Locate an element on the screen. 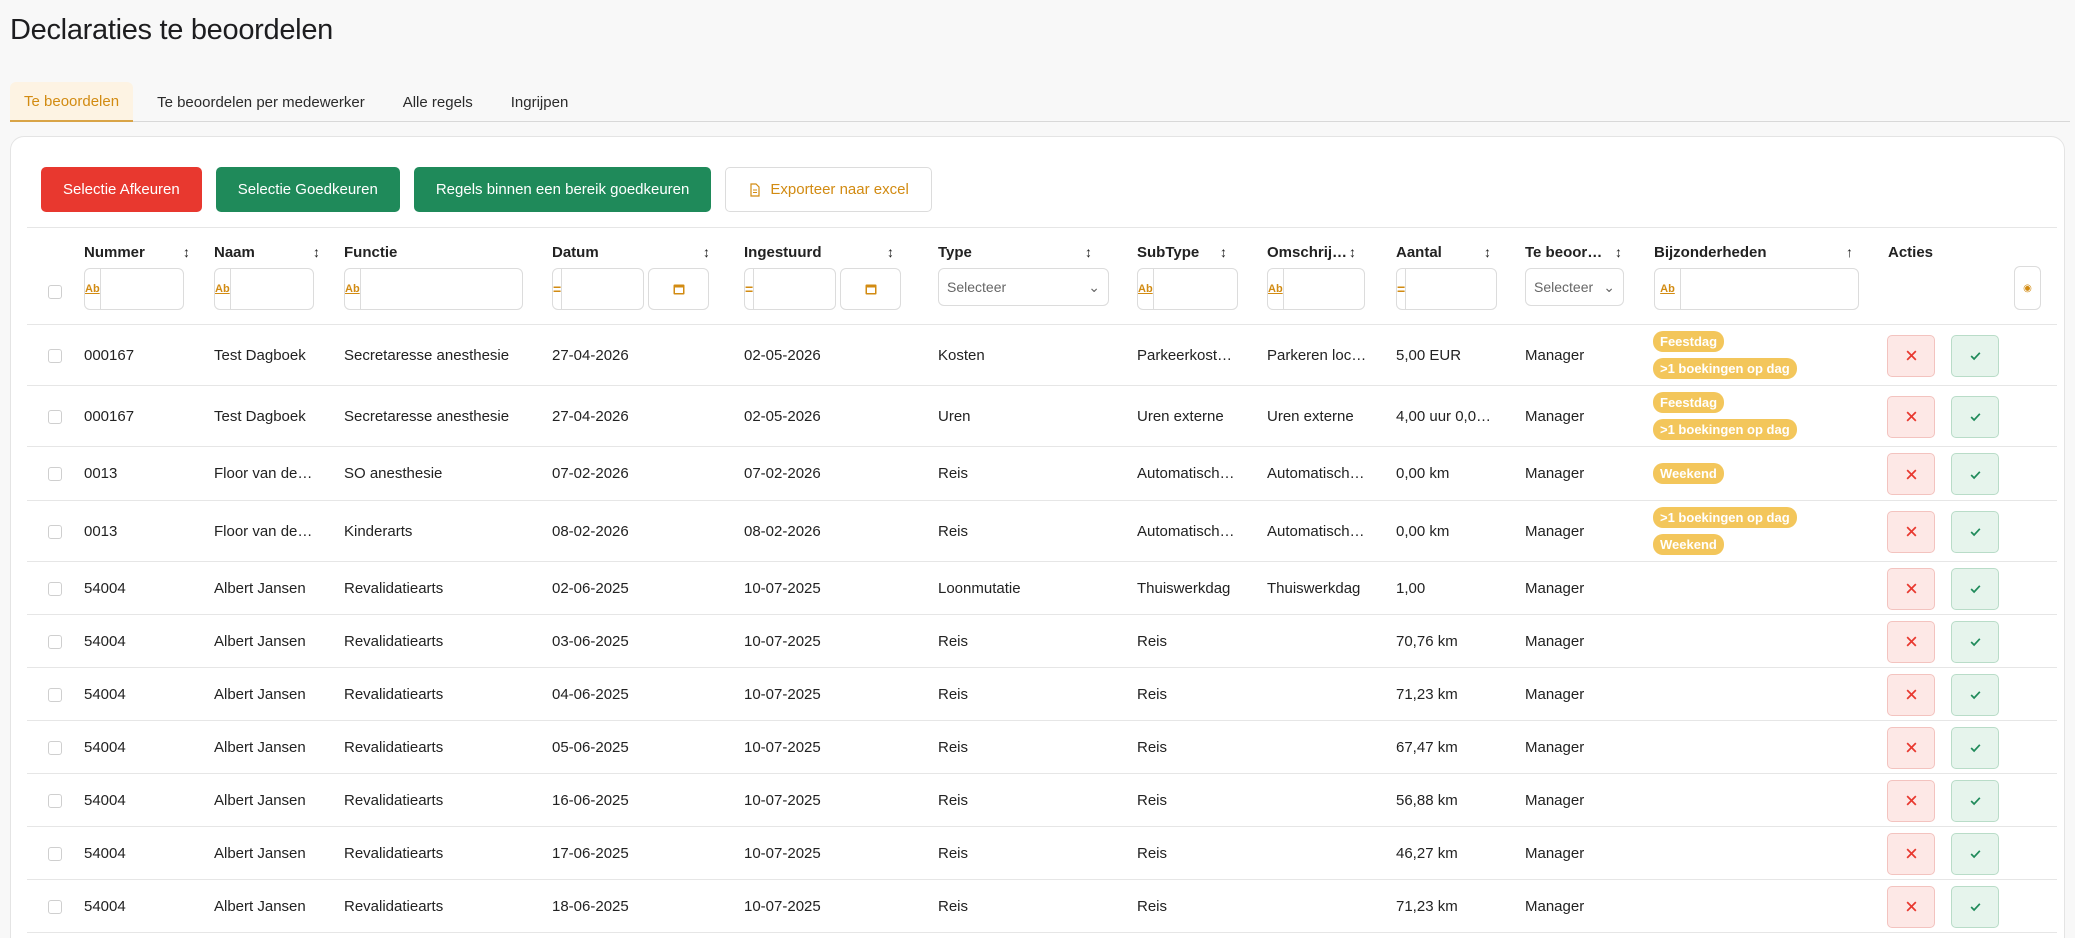  select-all-checkbox is located at coordinates (55, 292).